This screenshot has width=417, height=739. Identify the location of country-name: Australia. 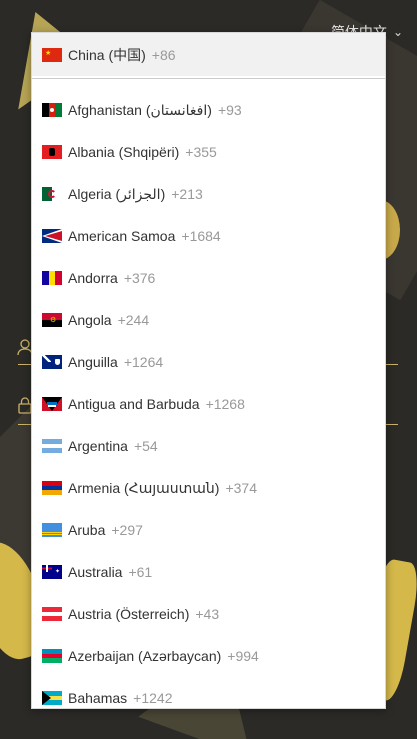
(95, 572).